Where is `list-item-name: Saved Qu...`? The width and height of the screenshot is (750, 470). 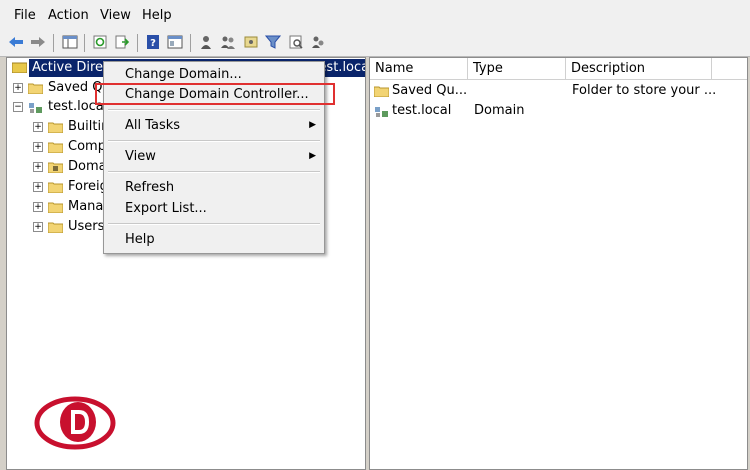
list-item-name: Saved Qu... is located at coordinates (430, 90).